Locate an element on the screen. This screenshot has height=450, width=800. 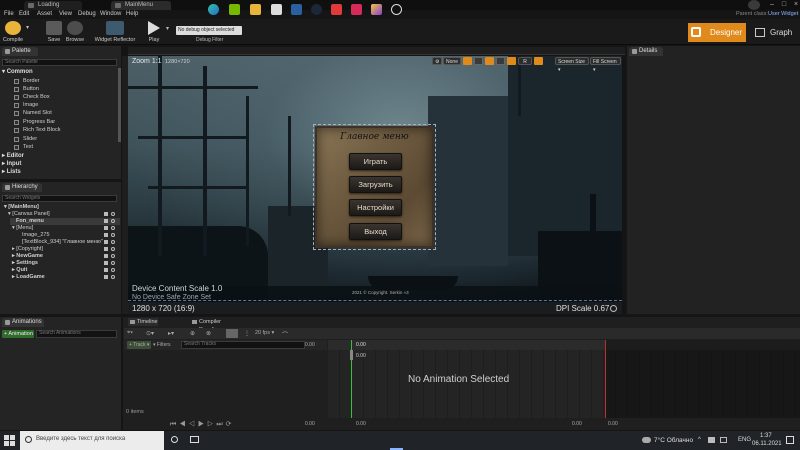
play-forward-icon: ▶ is located at coordinates (202, 424).